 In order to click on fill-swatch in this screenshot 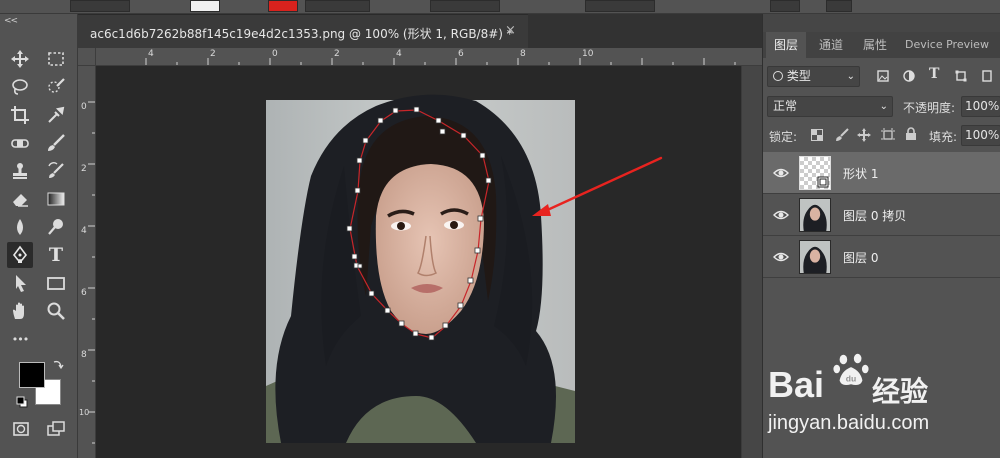, I will do `click(205, 6)`.